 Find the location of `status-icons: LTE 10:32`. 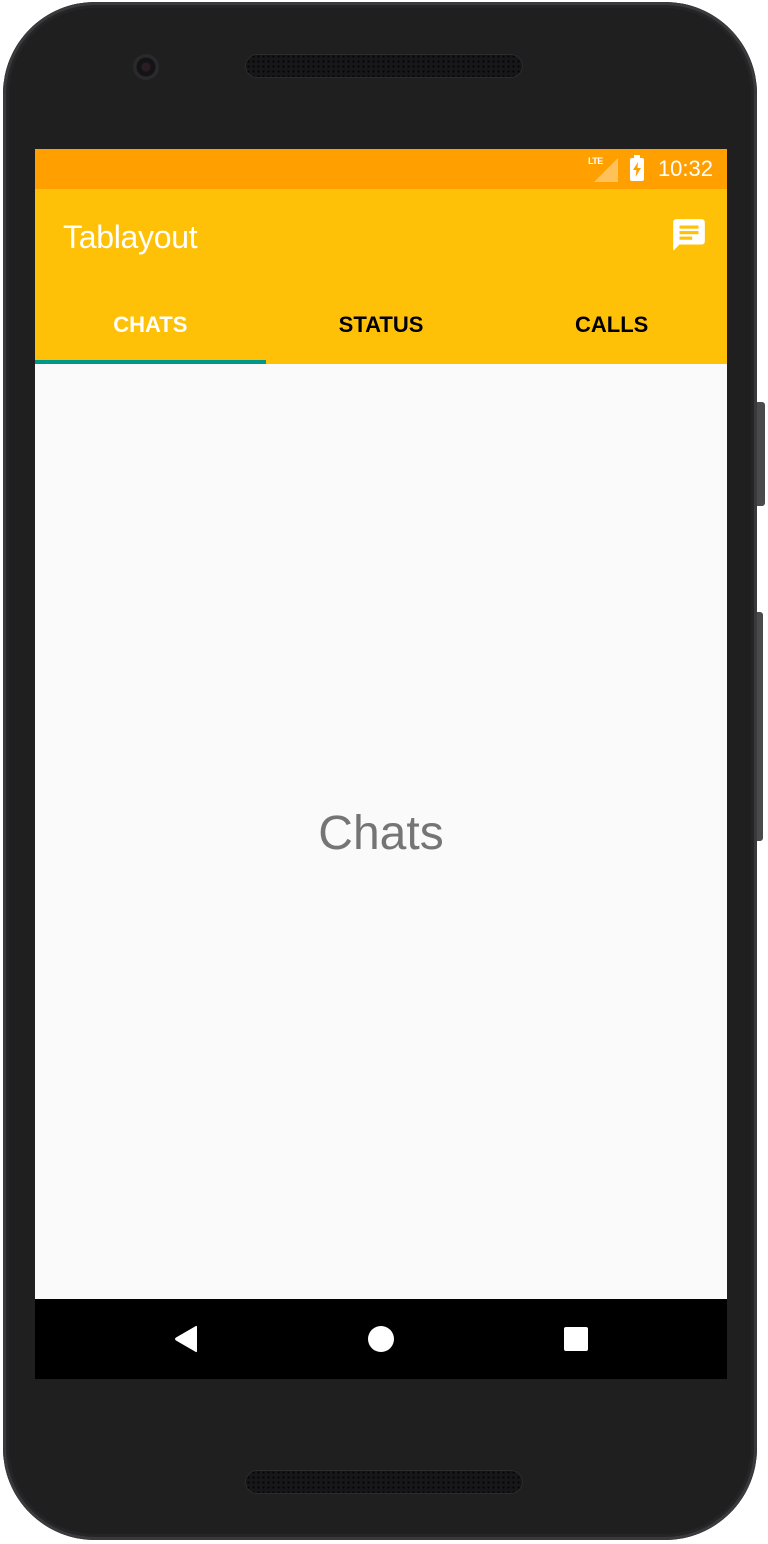

status-icons: LTE 10:32 is located at coordinates (650, 169).